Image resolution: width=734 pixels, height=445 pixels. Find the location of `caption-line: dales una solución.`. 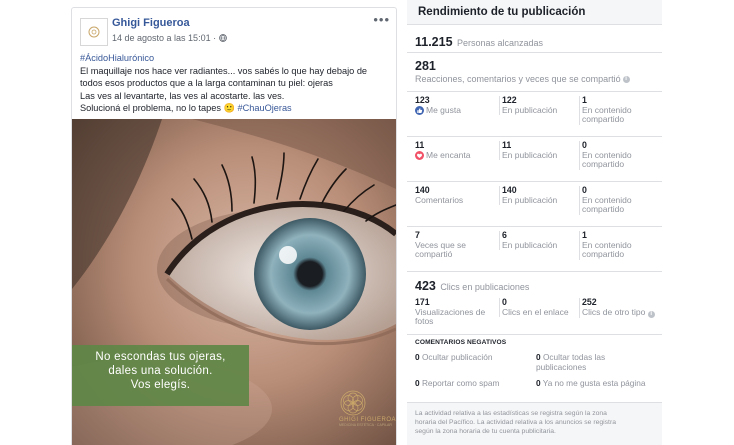

caption-line: dales una solución. is located at coordinates (160, 371).